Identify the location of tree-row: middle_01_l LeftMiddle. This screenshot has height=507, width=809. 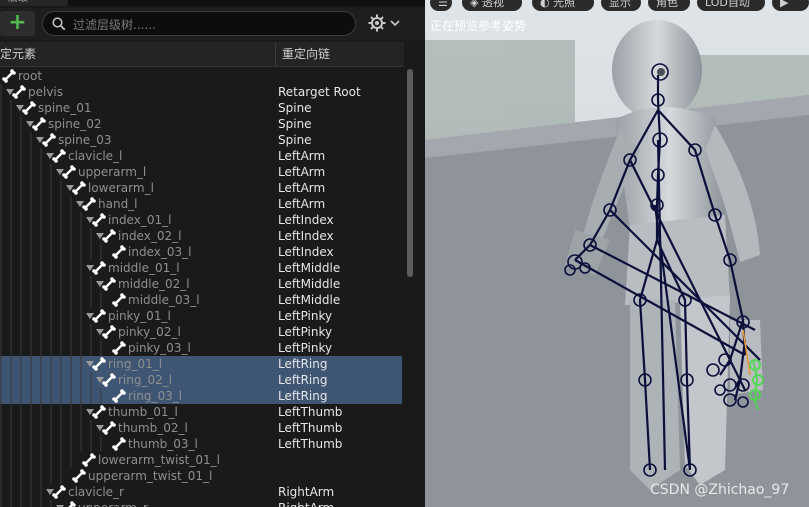
(201, 268).